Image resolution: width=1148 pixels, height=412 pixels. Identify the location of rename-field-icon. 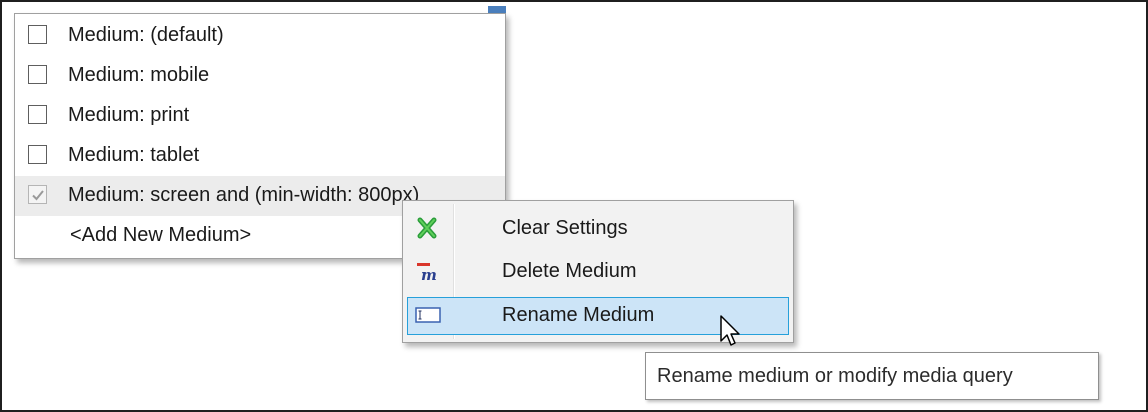
(428, 315).